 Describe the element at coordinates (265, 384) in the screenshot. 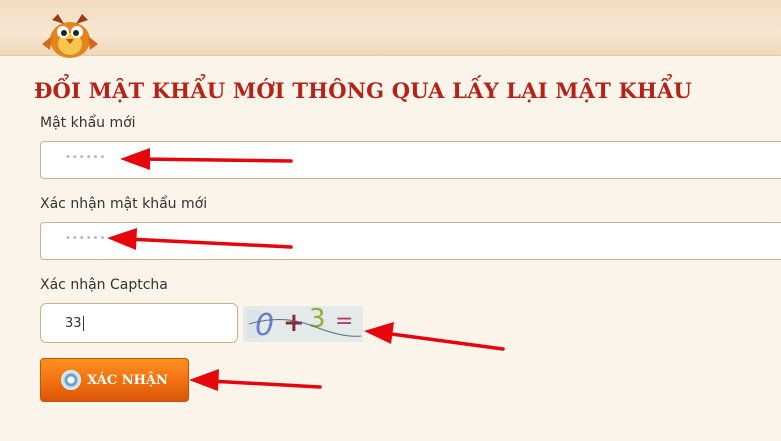

I see `arrow-to-submit` at that location.